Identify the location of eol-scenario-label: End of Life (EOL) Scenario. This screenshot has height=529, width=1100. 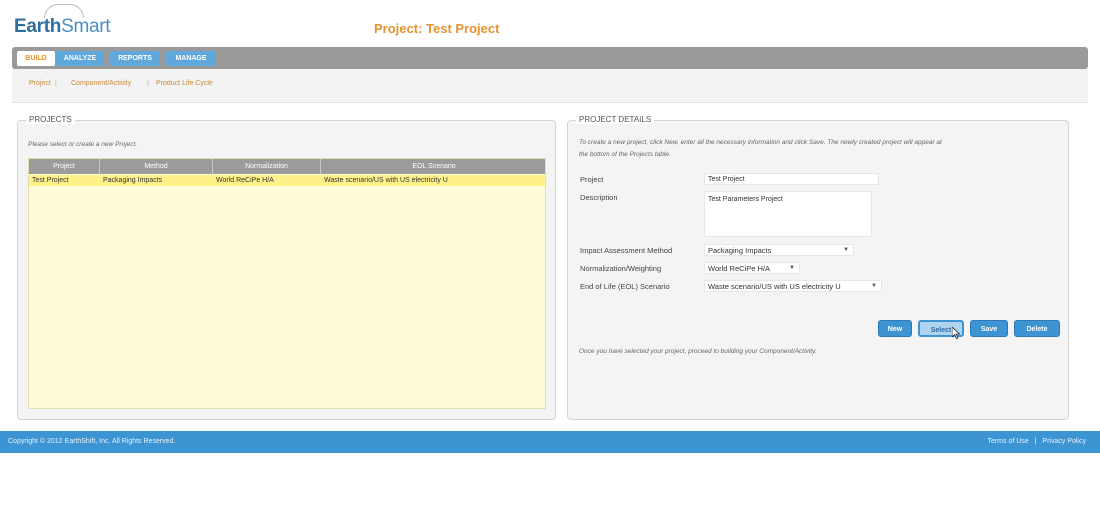
(625, 286).